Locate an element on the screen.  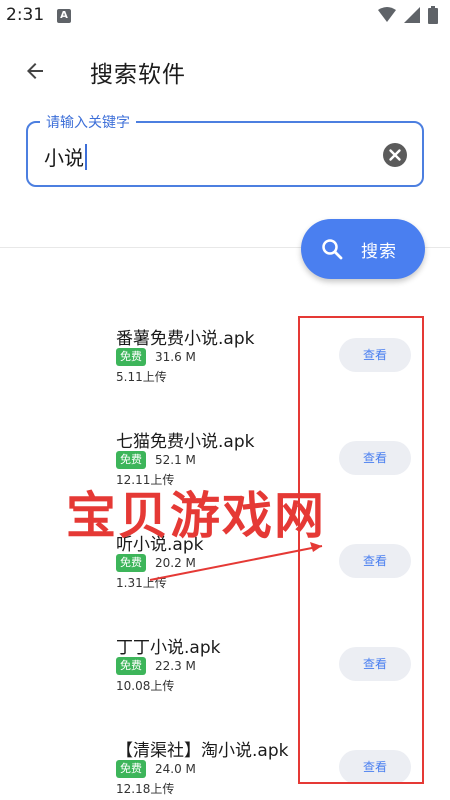
watermark: 宝贝游戏网 is located at coordinates (196, 516).